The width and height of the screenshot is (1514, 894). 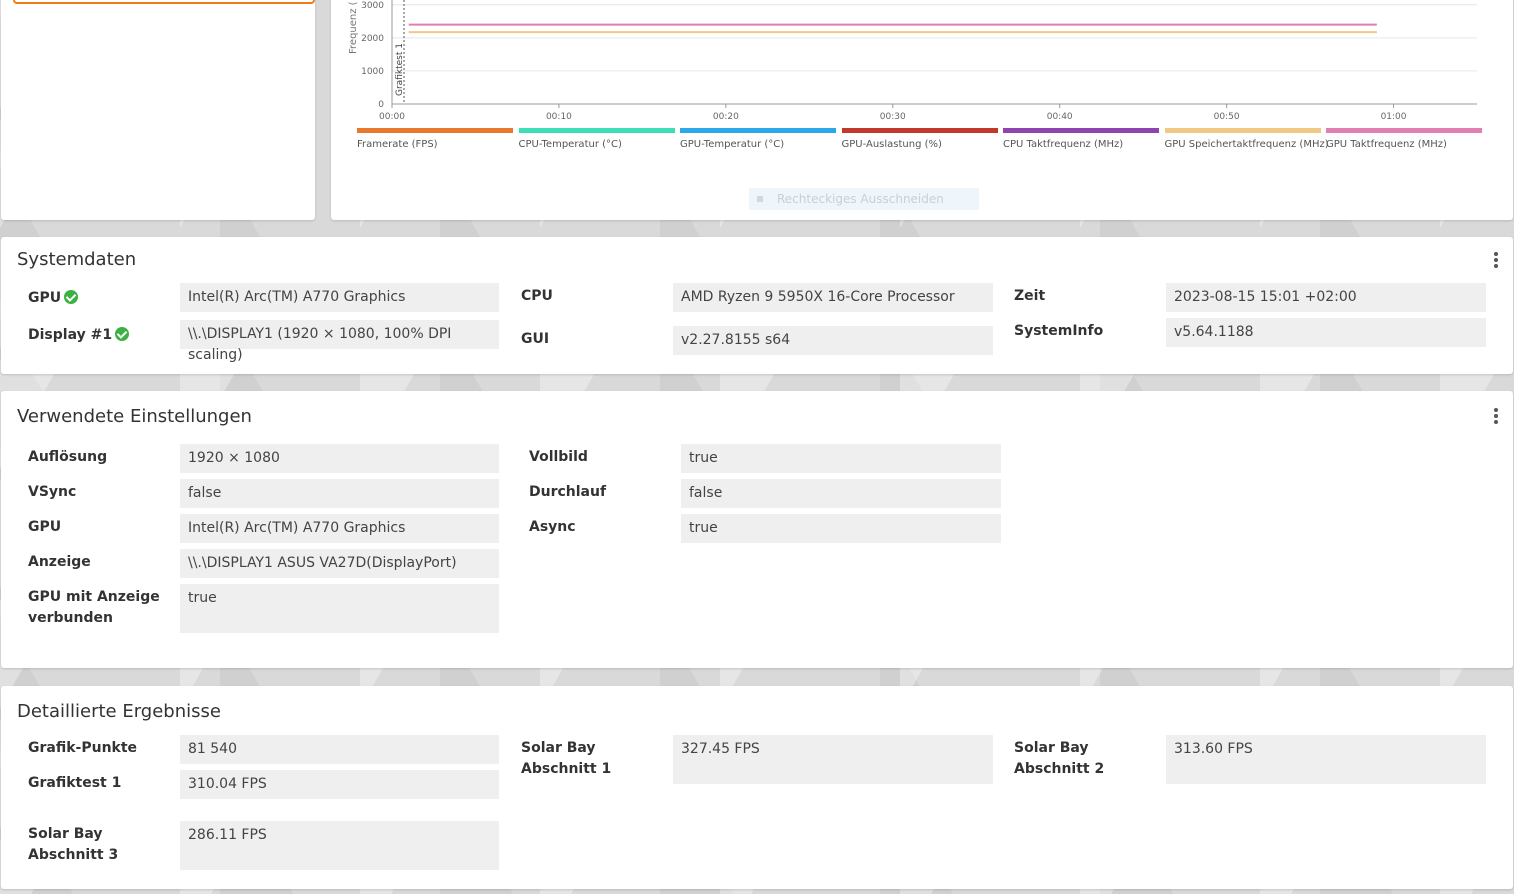 I want to click on vollbild-label: Vollbild, so click(x=558, y=457).